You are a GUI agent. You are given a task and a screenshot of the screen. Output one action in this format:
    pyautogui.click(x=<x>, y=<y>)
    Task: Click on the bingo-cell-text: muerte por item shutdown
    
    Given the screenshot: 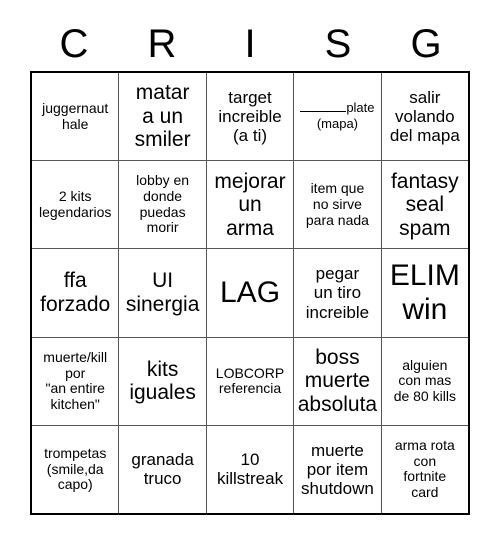 What is the action you would take?
    pyautogui.click(x=337, y=469)
    